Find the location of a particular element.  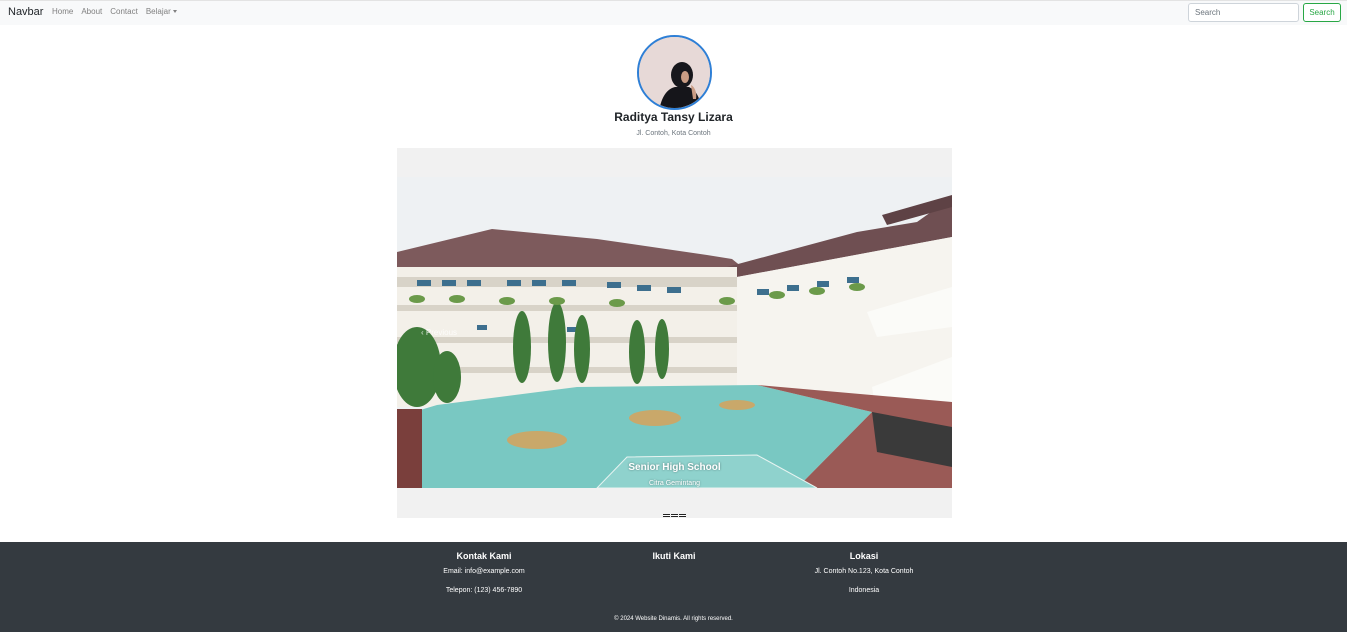

footer-follow: Ikuti Kami is located at coordinates (674, 551).